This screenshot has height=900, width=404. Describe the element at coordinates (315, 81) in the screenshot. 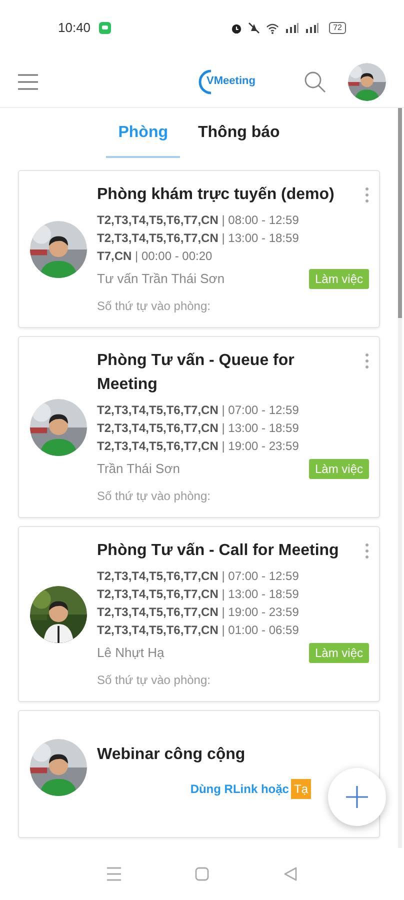

I see `search-icon` at that location.